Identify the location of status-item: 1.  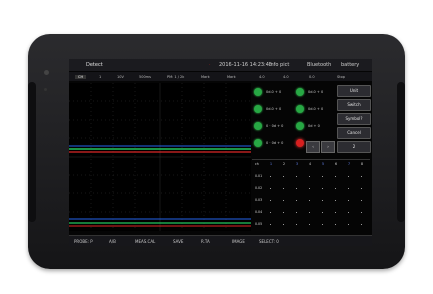
(100, 77).